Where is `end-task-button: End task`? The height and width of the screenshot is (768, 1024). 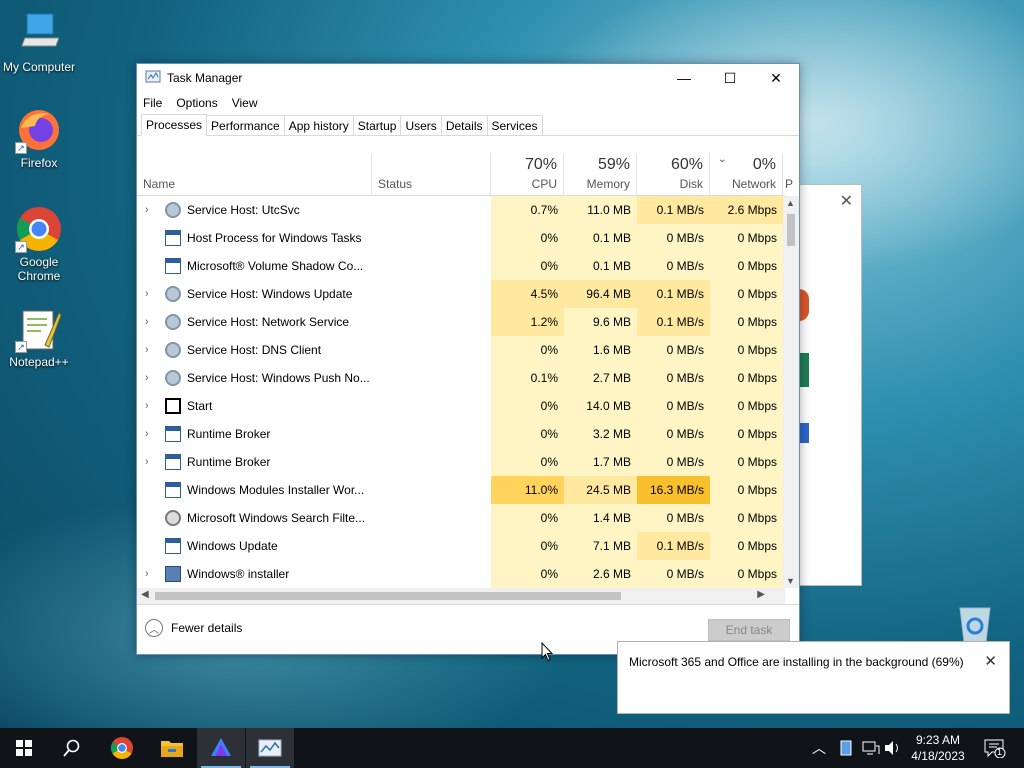 end-task-button: End task is located at coordinates (749, 630).